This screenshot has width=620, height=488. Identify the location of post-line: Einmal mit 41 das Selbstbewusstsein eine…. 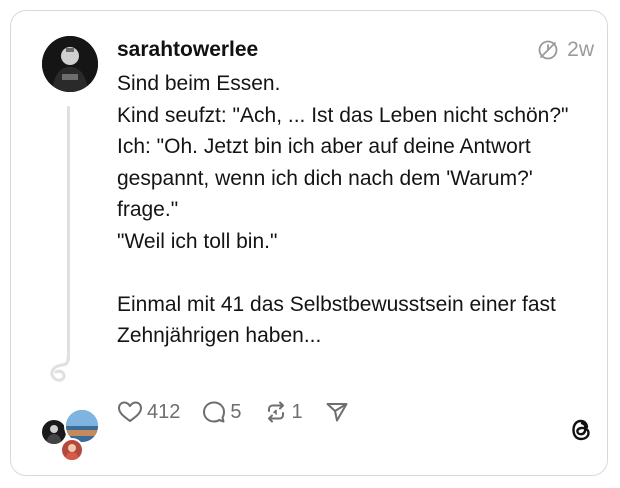
(336, 320).